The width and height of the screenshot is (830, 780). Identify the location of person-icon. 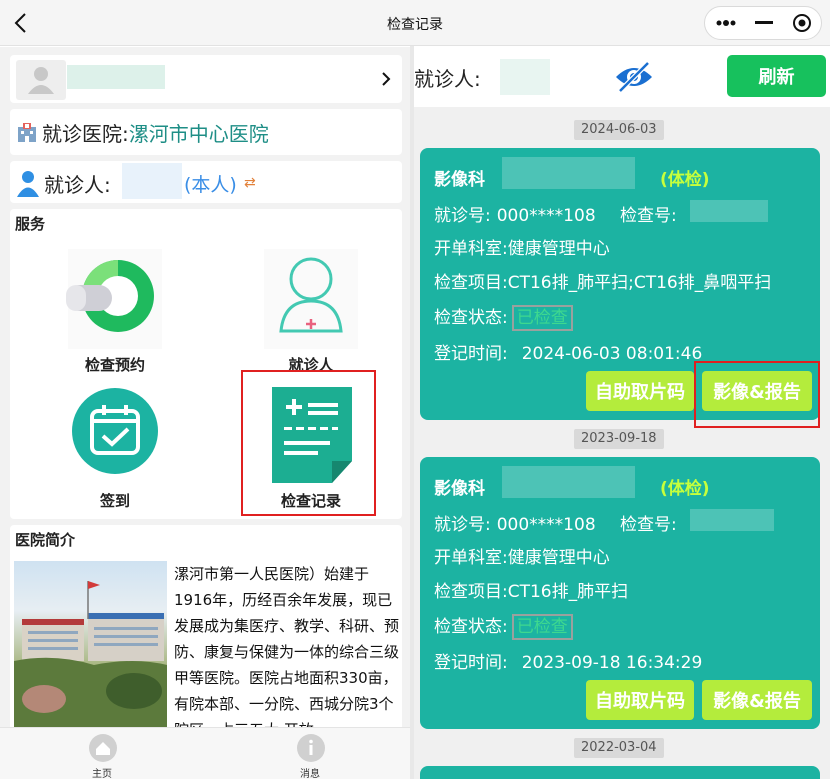
(28, 183).